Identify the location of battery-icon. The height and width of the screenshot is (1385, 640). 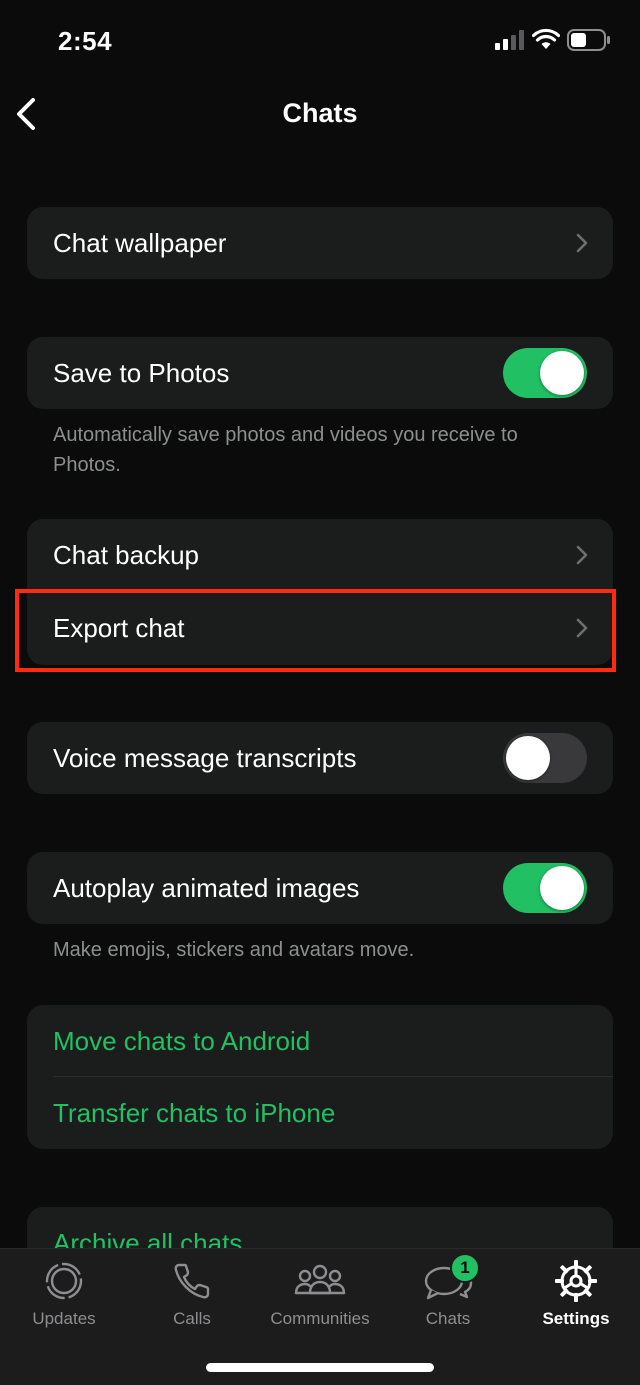
(588, 40).